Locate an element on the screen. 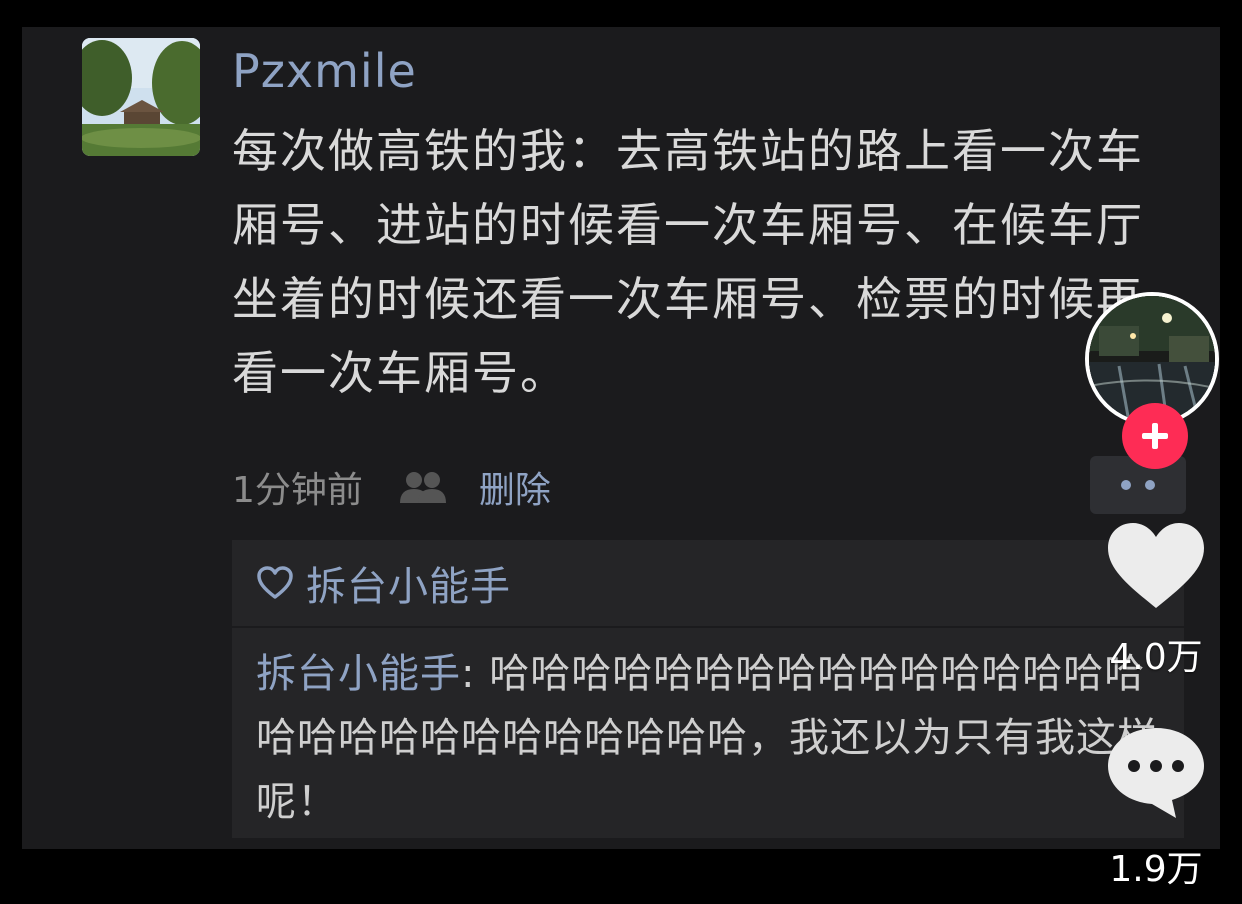  heart-outline-icon is located at coordinates (275, 582).